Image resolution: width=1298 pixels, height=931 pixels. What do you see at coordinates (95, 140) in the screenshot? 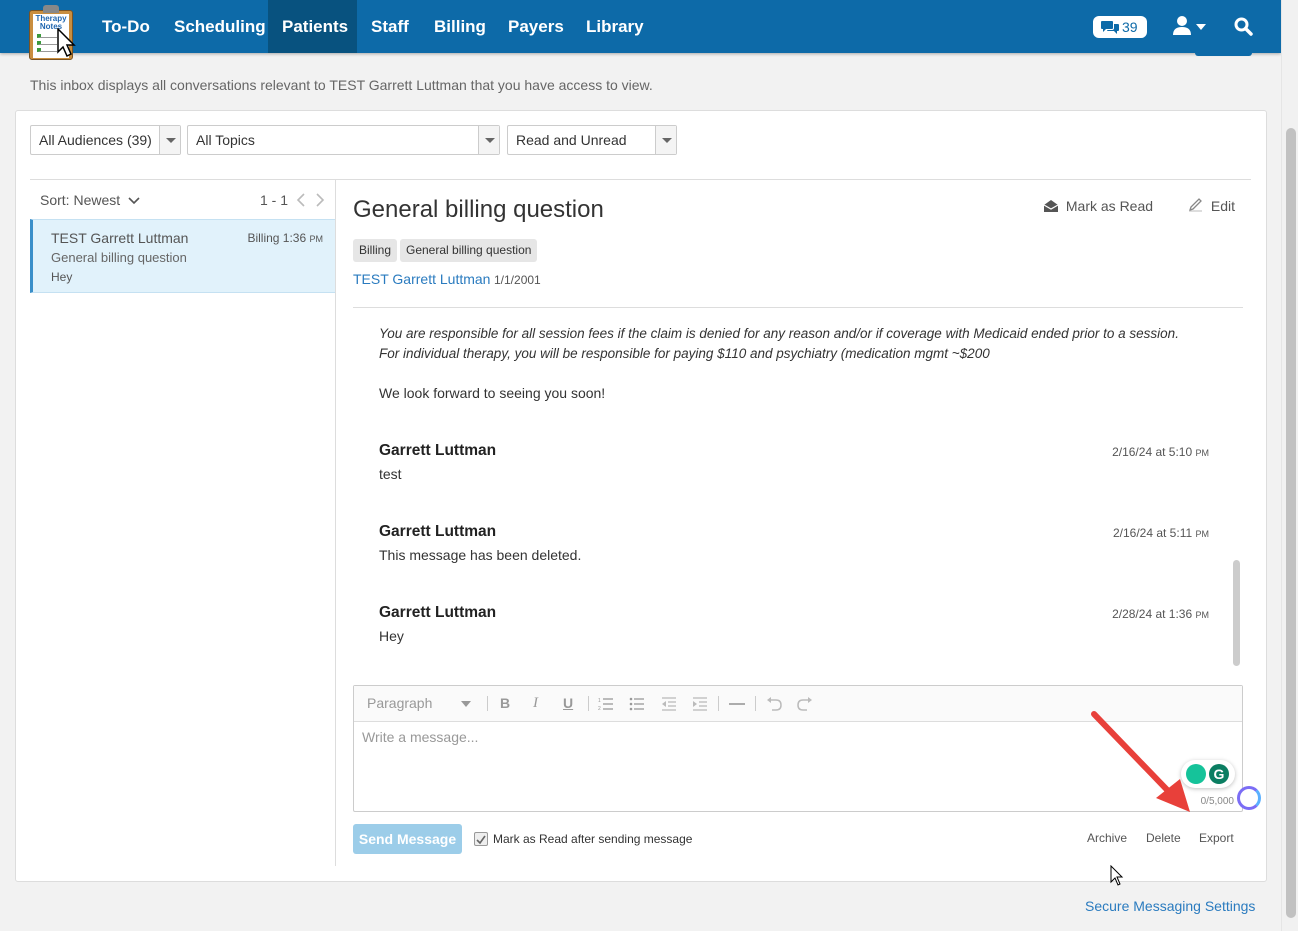
I see `audience-filter-value: All Audiences (39)` at bounding box center [95, 140].